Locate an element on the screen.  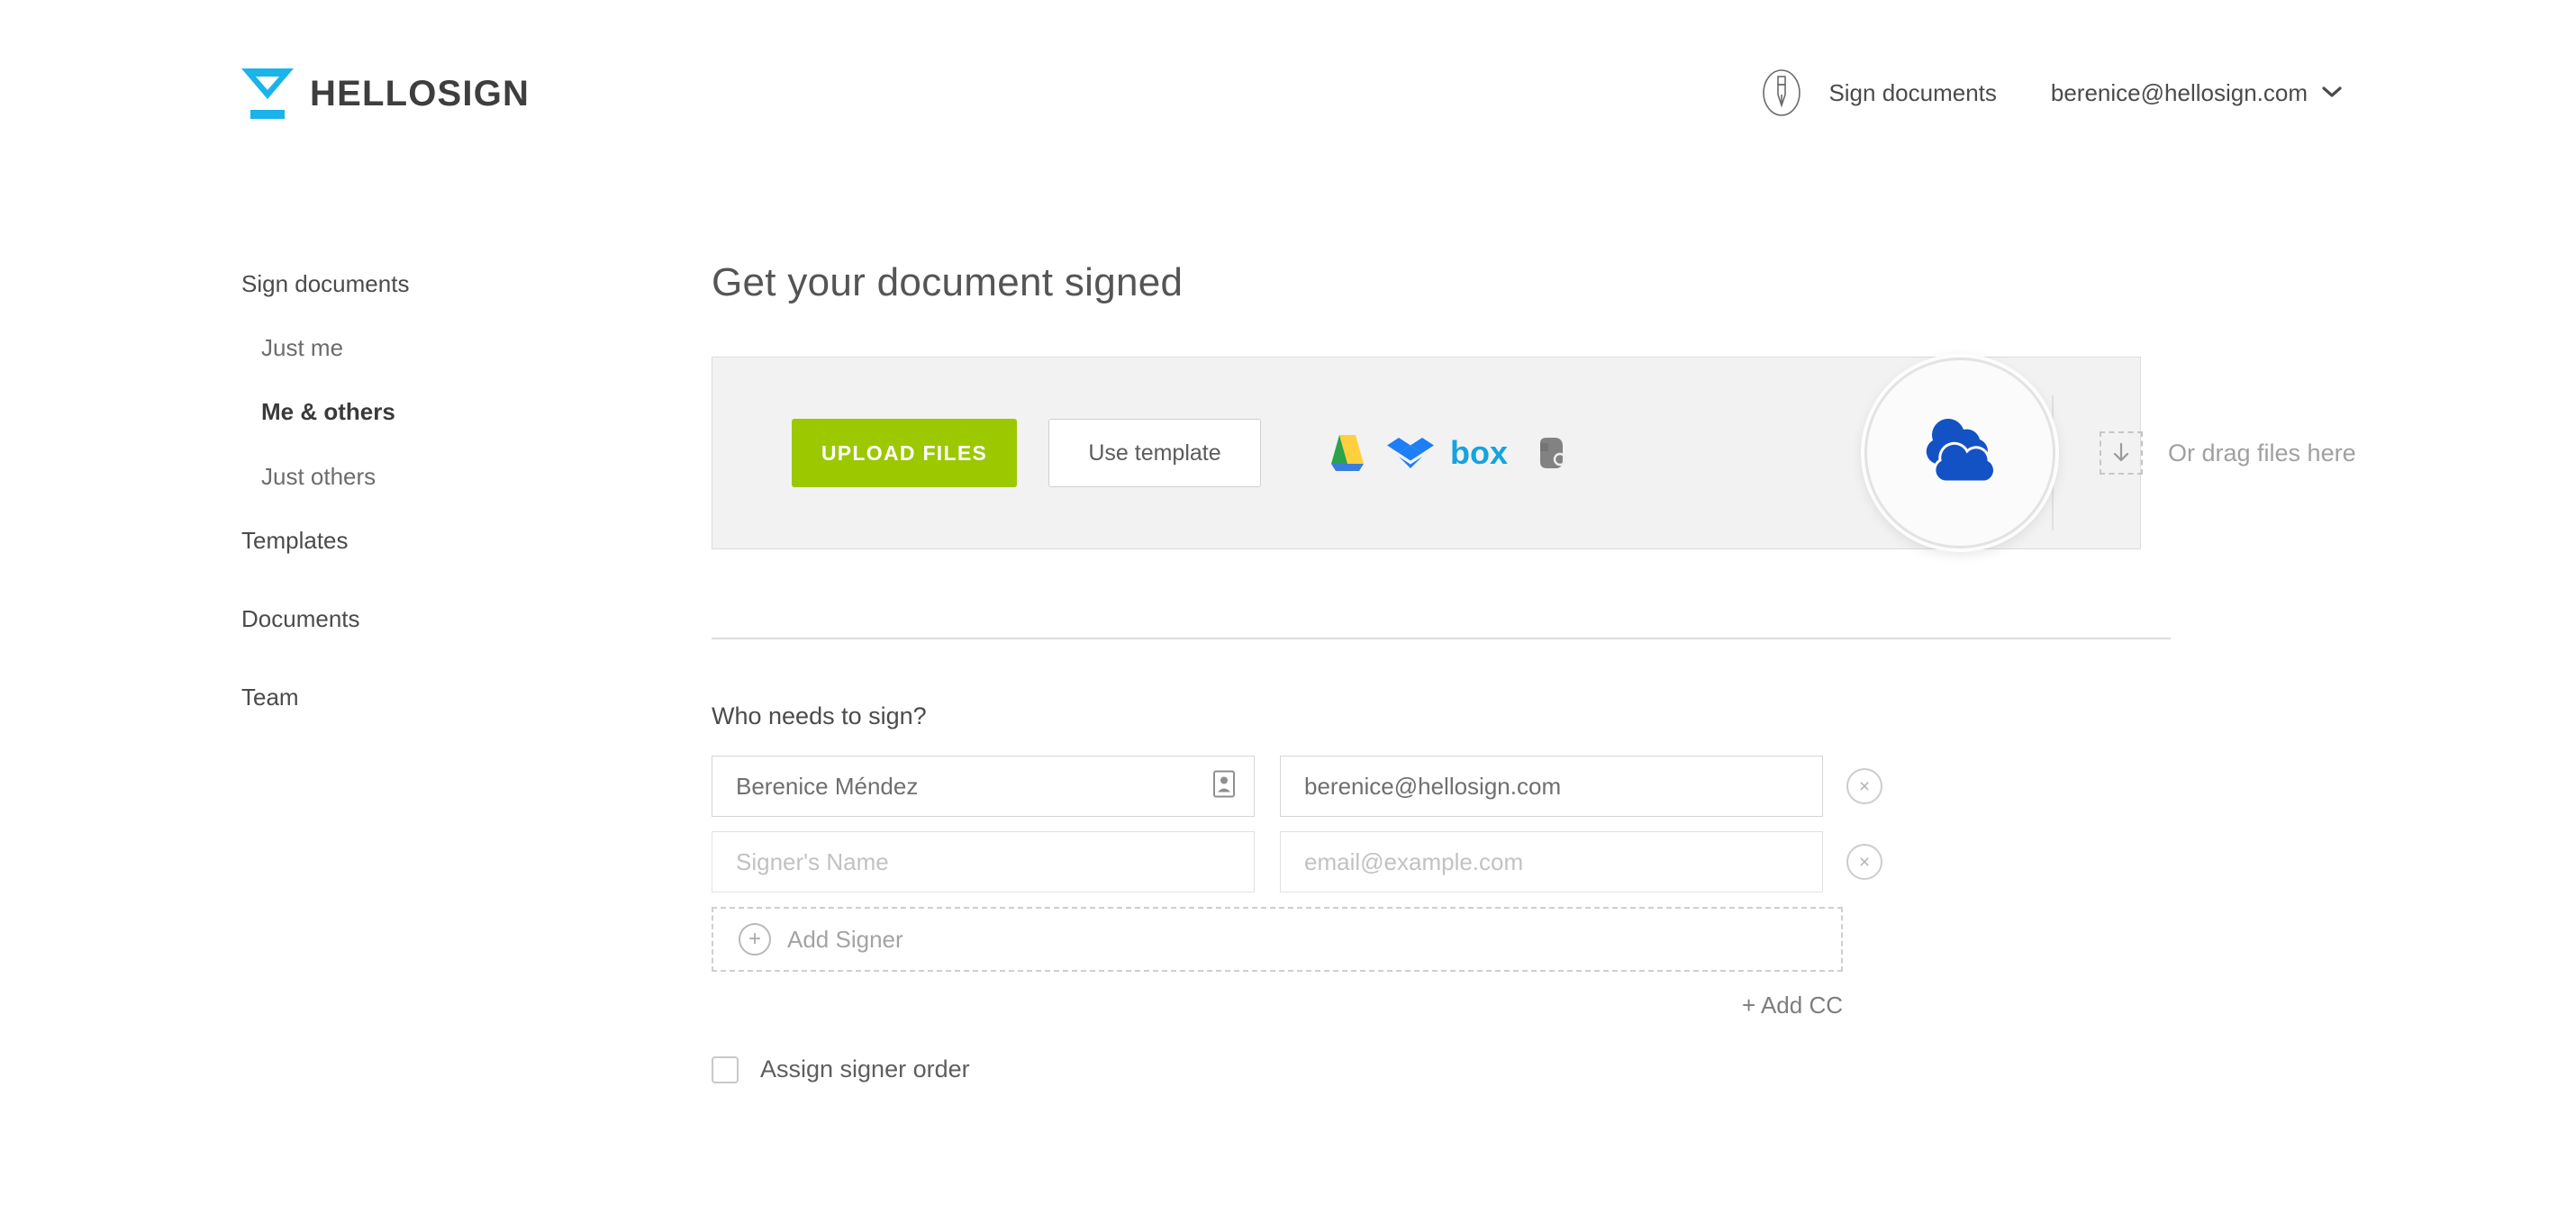
drag-files-area: Or drag files here is located at coordinates (2228, 453).